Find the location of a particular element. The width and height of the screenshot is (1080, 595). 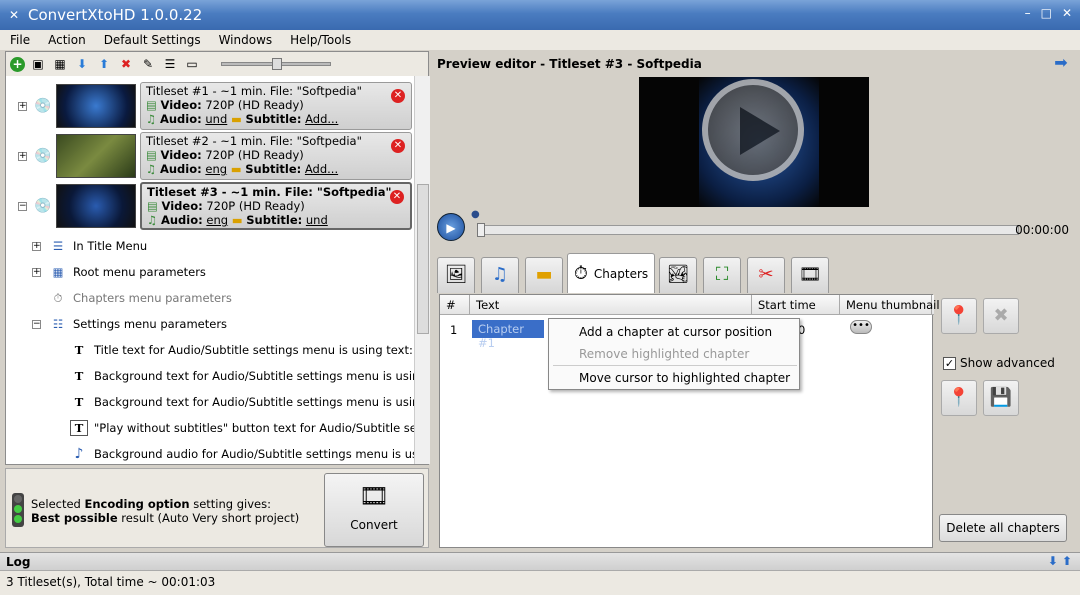

dvd-icon: 💿 is located at coordinates (43, 106).